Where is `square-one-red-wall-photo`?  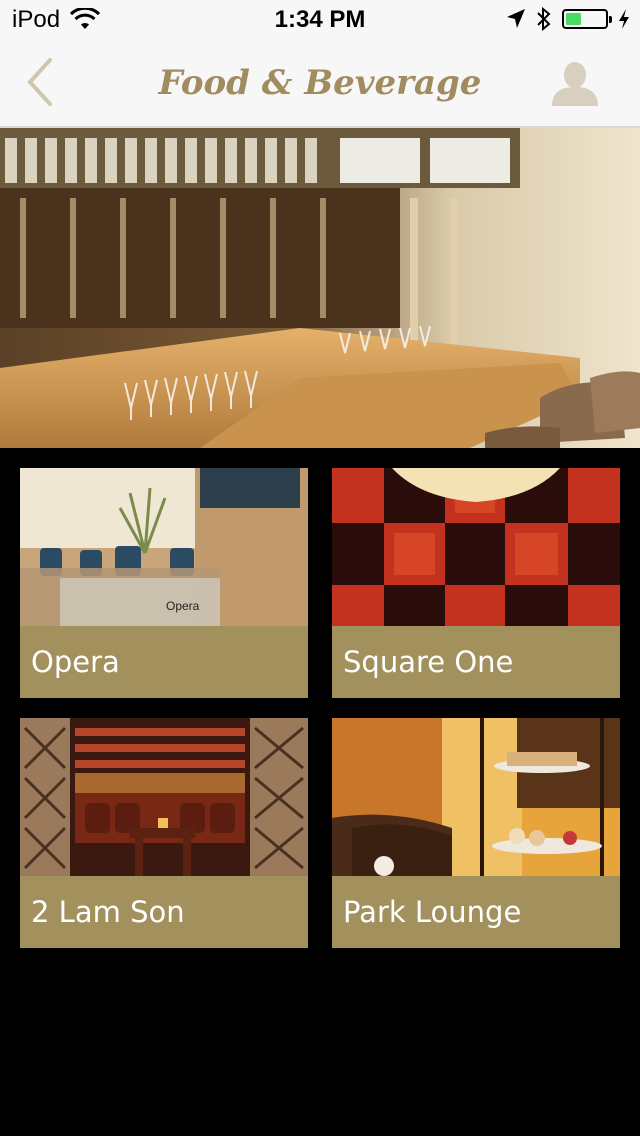 square-one-red-wall-photo is located at coordinates (476, 547).